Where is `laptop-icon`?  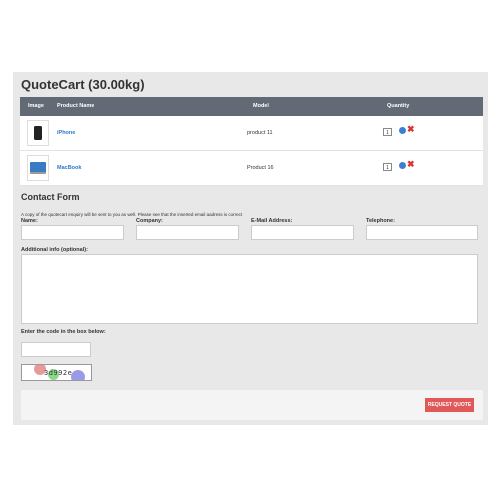
laptop-icon is located at coordinates (38, 168).